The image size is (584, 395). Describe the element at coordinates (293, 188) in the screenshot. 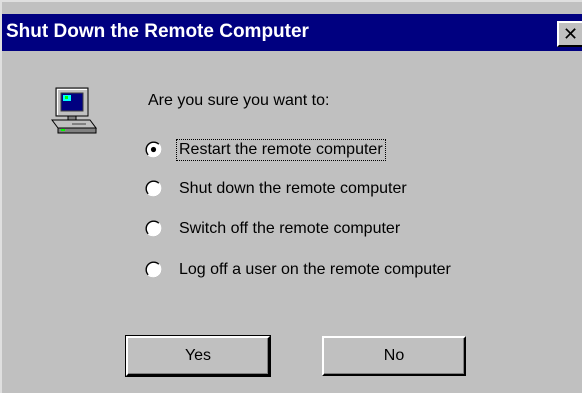

I see `option-label: Shut down the remote computer` at that location.